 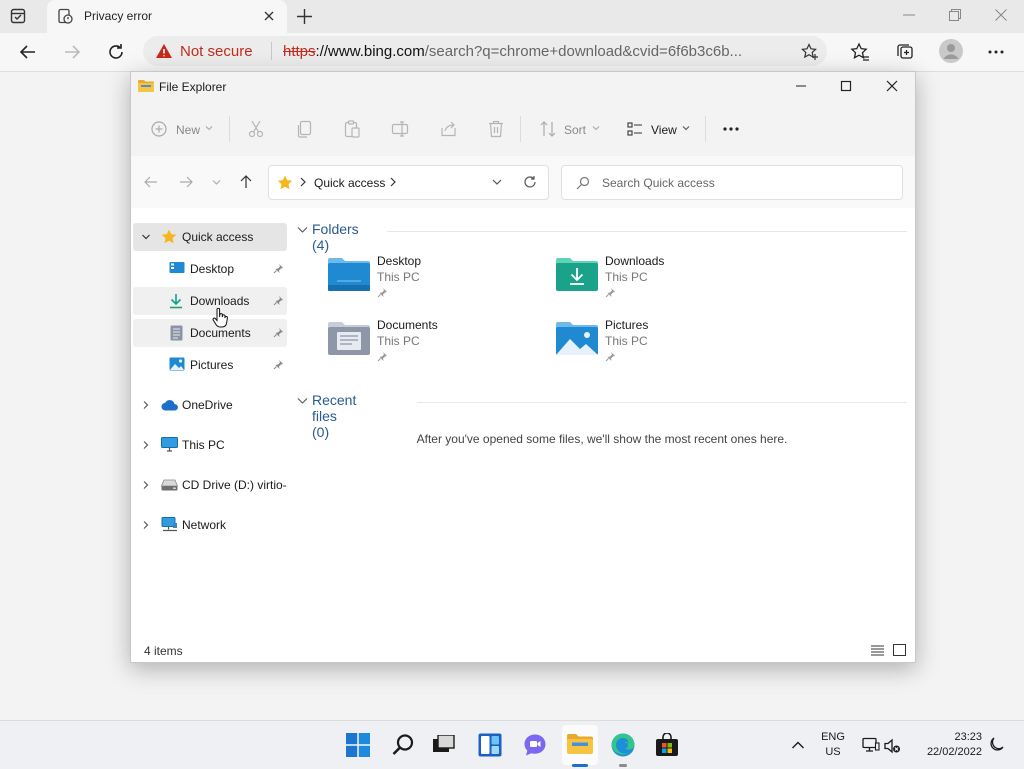 What do you see at coordinates (731, 129) in the screenshot?
I see `more-commands-icon` at bounding box center [731, 129].